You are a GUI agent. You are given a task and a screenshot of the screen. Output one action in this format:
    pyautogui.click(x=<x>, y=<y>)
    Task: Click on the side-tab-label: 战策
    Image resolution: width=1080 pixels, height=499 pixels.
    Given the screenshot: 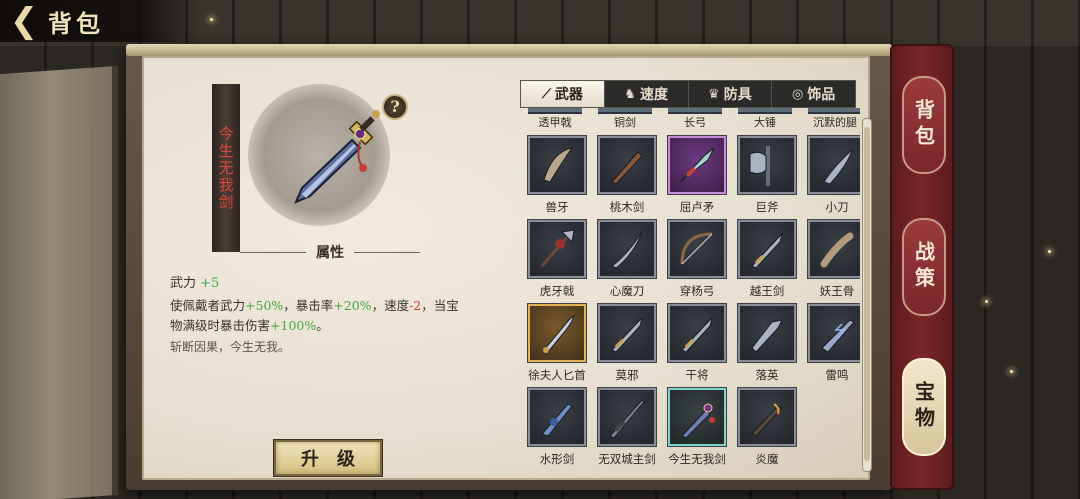 What is the action you would take?
    pyautogui.click(x=923, y=267)
    